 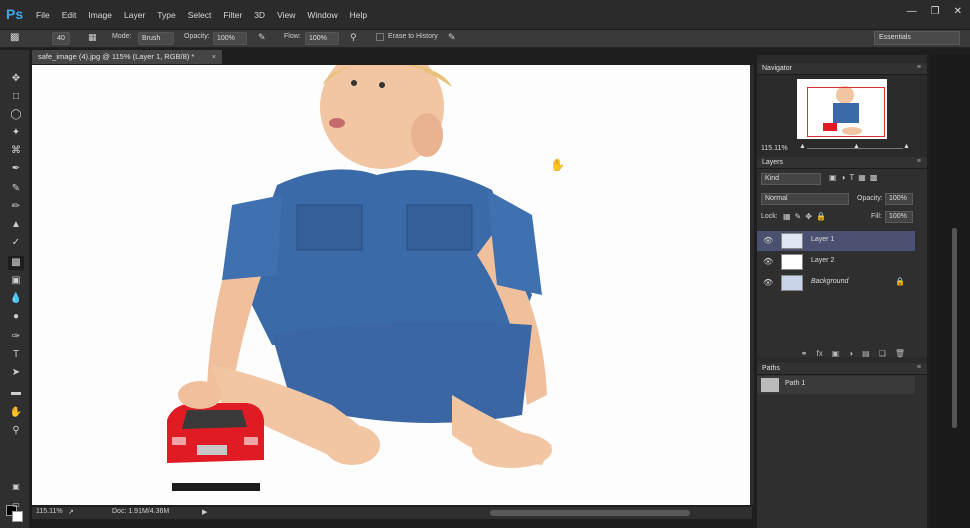 What do you see at coordinates (16, 79) in the screenshot?
I see `move-tool-icon: ✥` at bounding box center [16, 79].